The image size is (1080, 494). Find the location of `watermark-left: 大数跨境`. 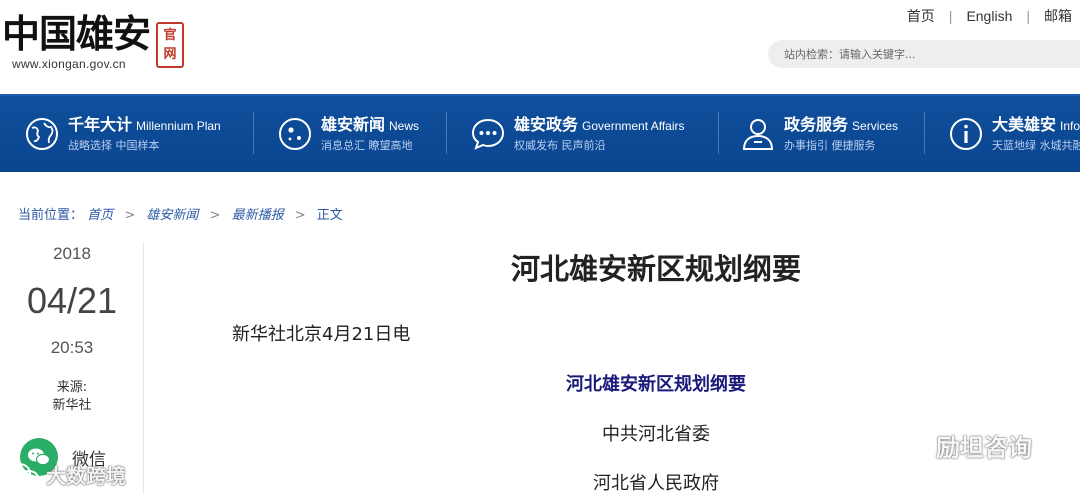

watermark-left: 大数跨境 is located at coordinates (66, 474).